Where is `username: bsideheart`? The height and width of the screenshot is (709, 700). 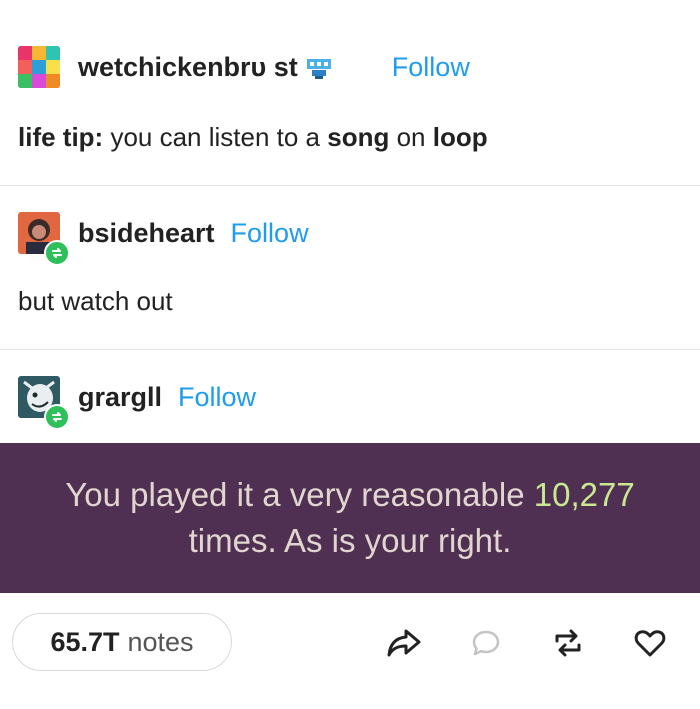
username: bsideheart is located at coordinates (146, 233).